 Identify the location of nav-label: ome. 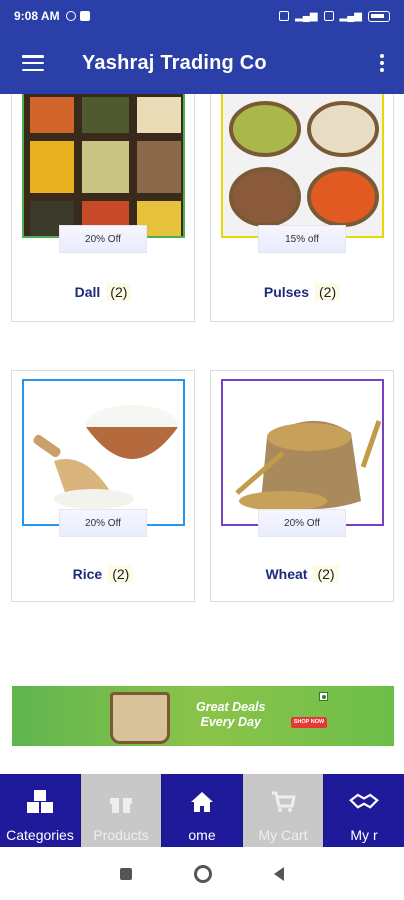
(202, 835).